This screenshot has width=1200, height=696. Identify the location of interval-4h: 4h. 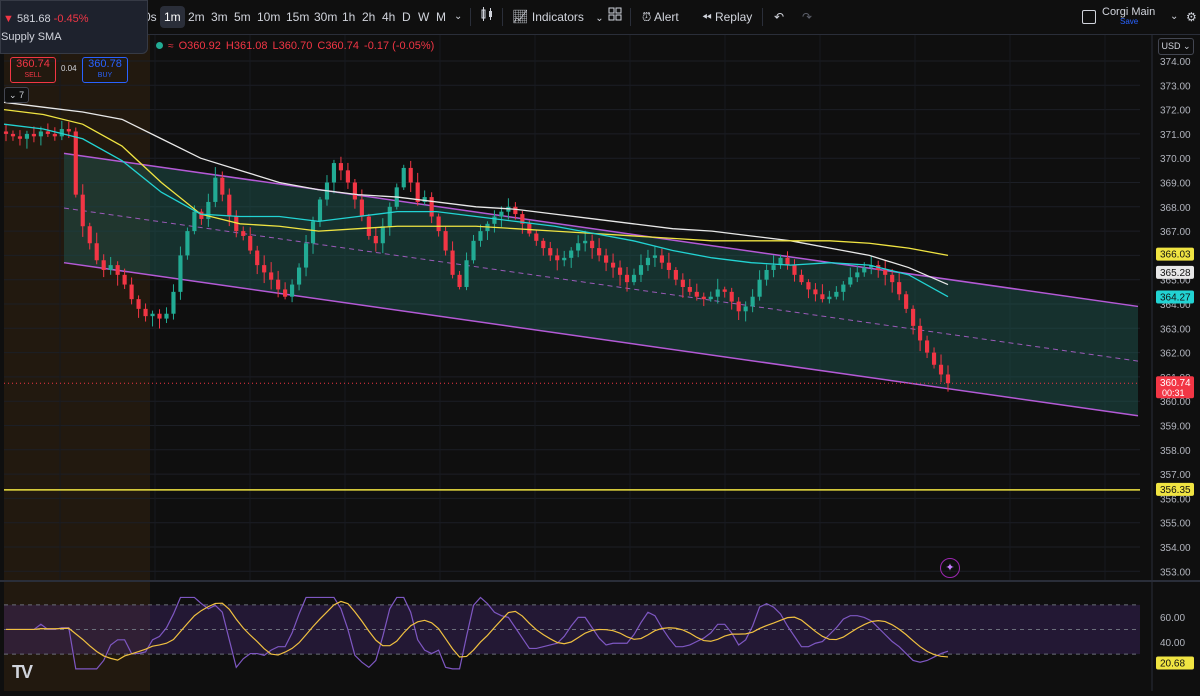
(388, 17).